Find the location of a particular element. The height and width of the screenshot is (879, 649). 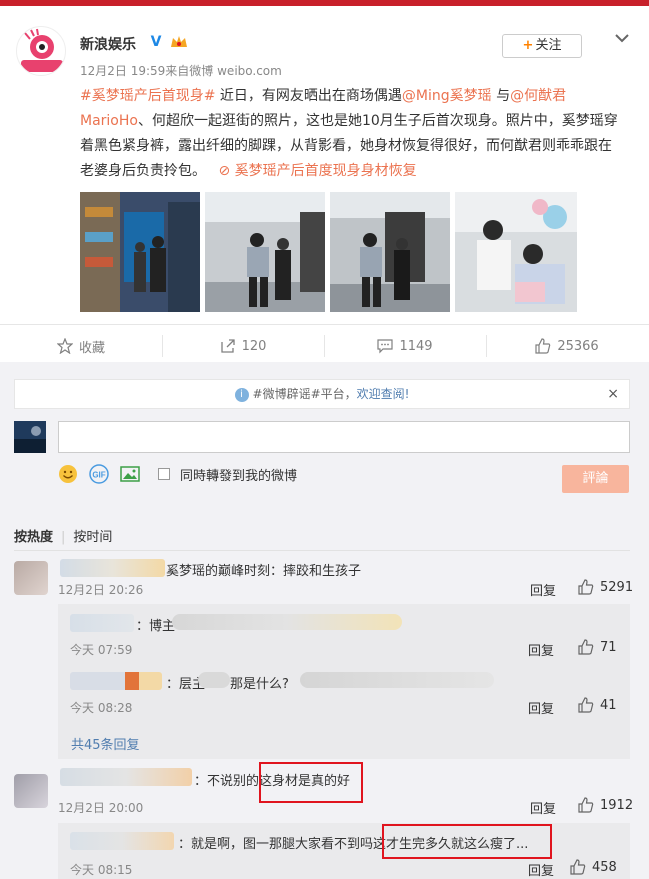

favorite-button: 收藏 is located at coordinates (81, 346).